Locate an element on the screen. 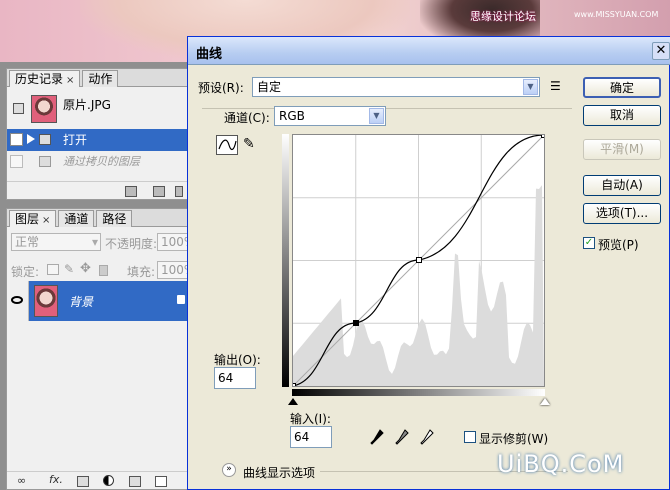  white-point-slider is located at coordinates (545, 401).